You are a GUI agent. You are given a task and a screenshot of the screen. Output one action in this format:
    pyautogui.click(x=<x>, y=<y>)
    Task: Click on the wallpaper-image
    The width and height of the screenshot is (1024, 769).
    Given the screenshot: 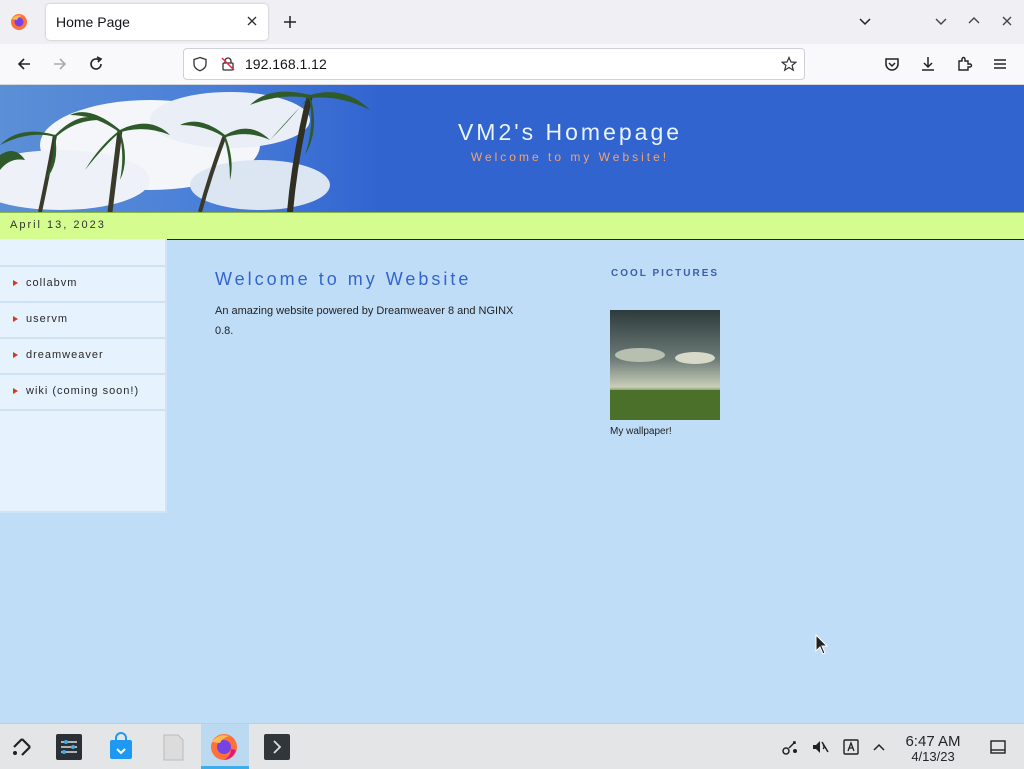 What is the action you would take?
    pyautogui.click(x=665, y=365)
    